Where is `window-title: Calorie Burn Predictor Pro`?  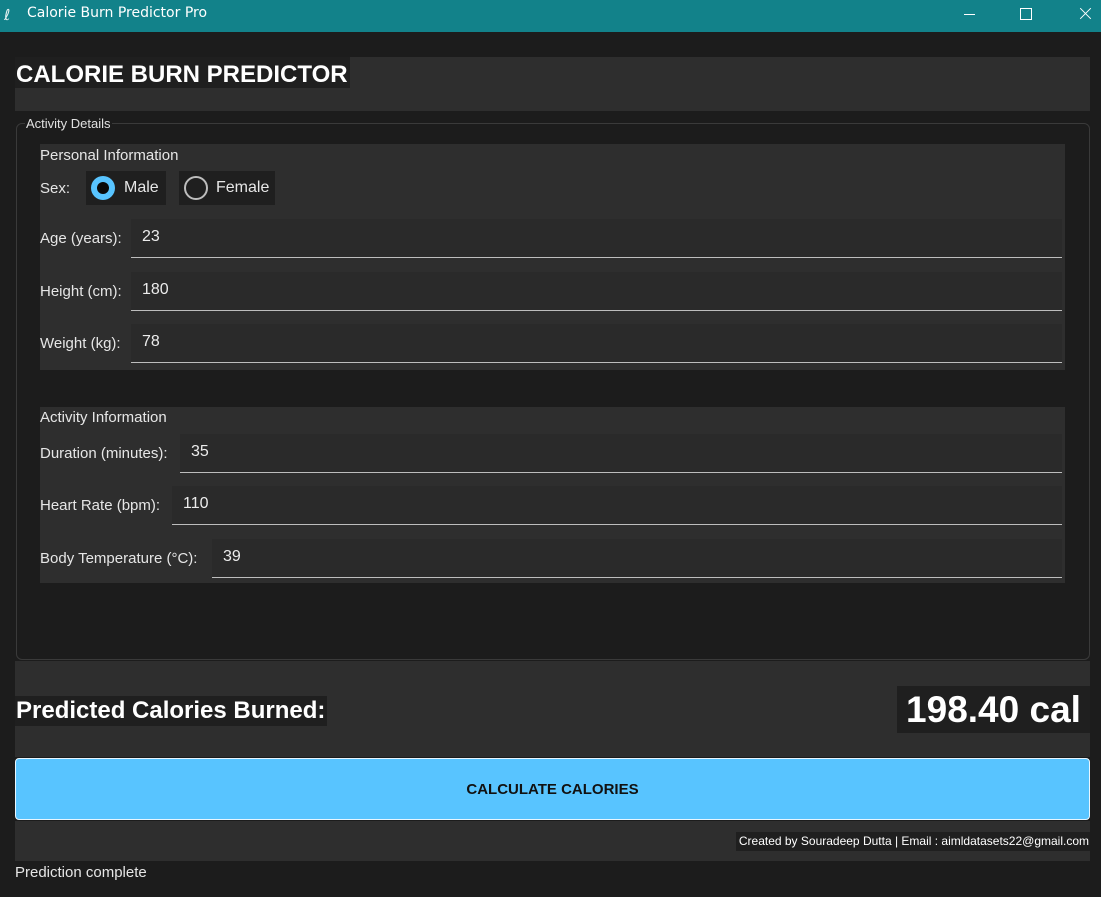 window-title: Calorie Burn Predictor Pro is located at coordinates (117, 13).